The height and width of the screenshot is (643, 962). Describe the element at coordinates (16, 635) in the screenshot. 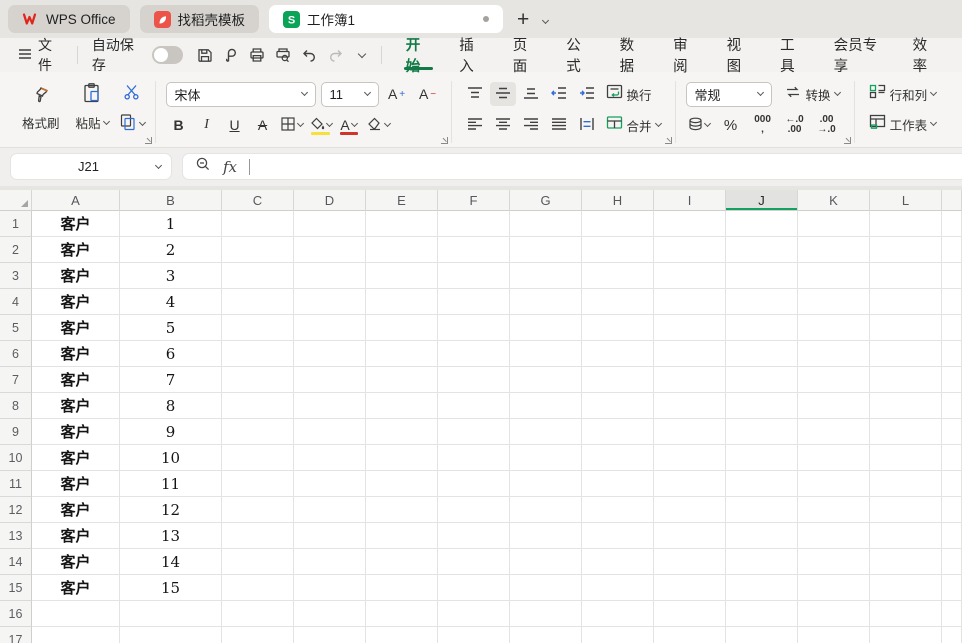

I see `row-header-17: 17` at that location.